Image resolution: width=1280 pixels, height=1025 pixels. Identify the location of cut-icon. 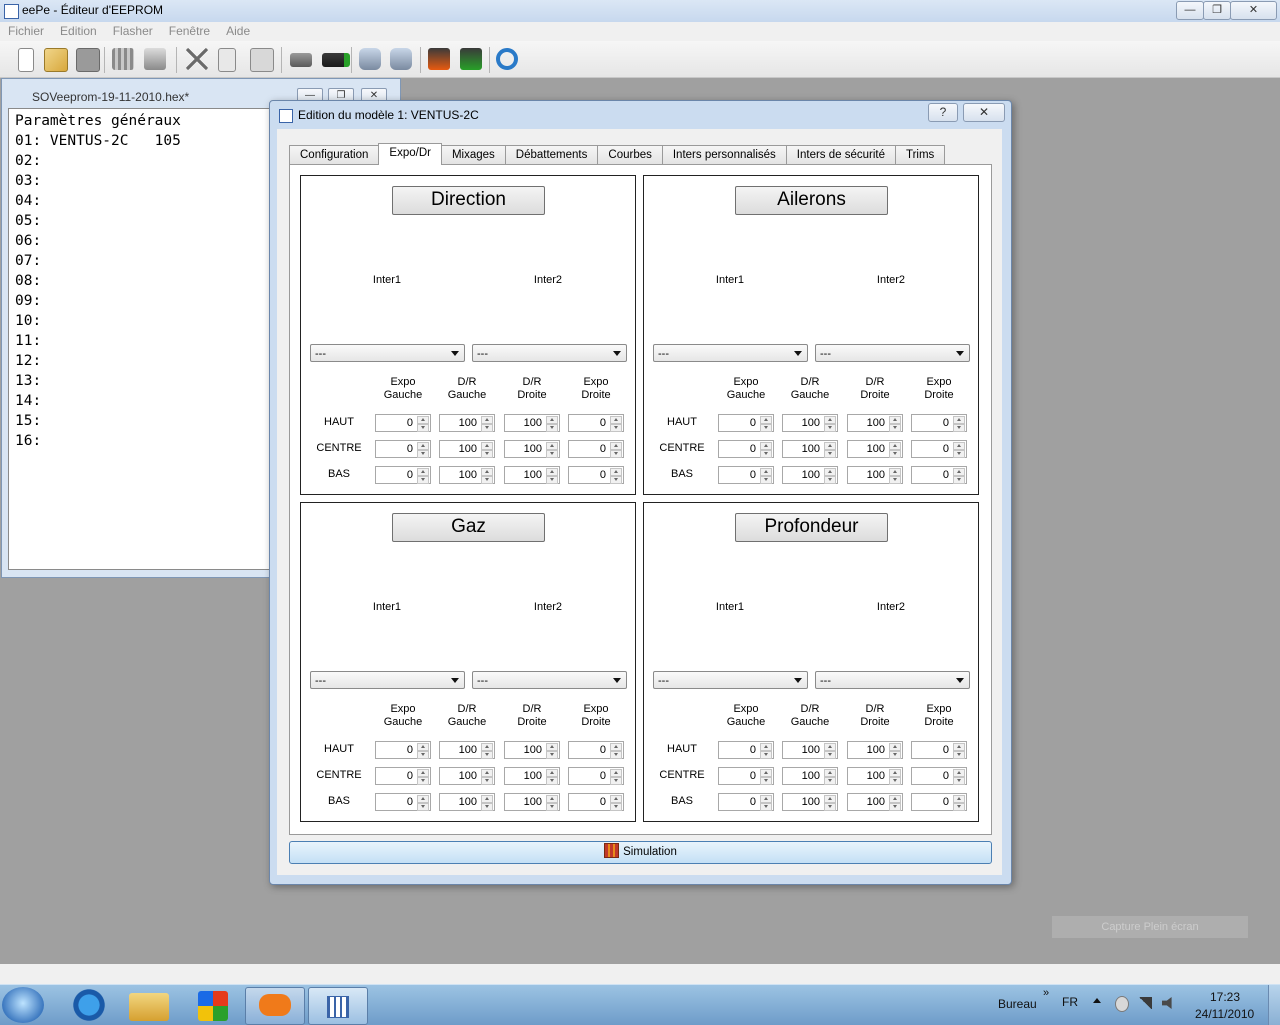
(197, 59).